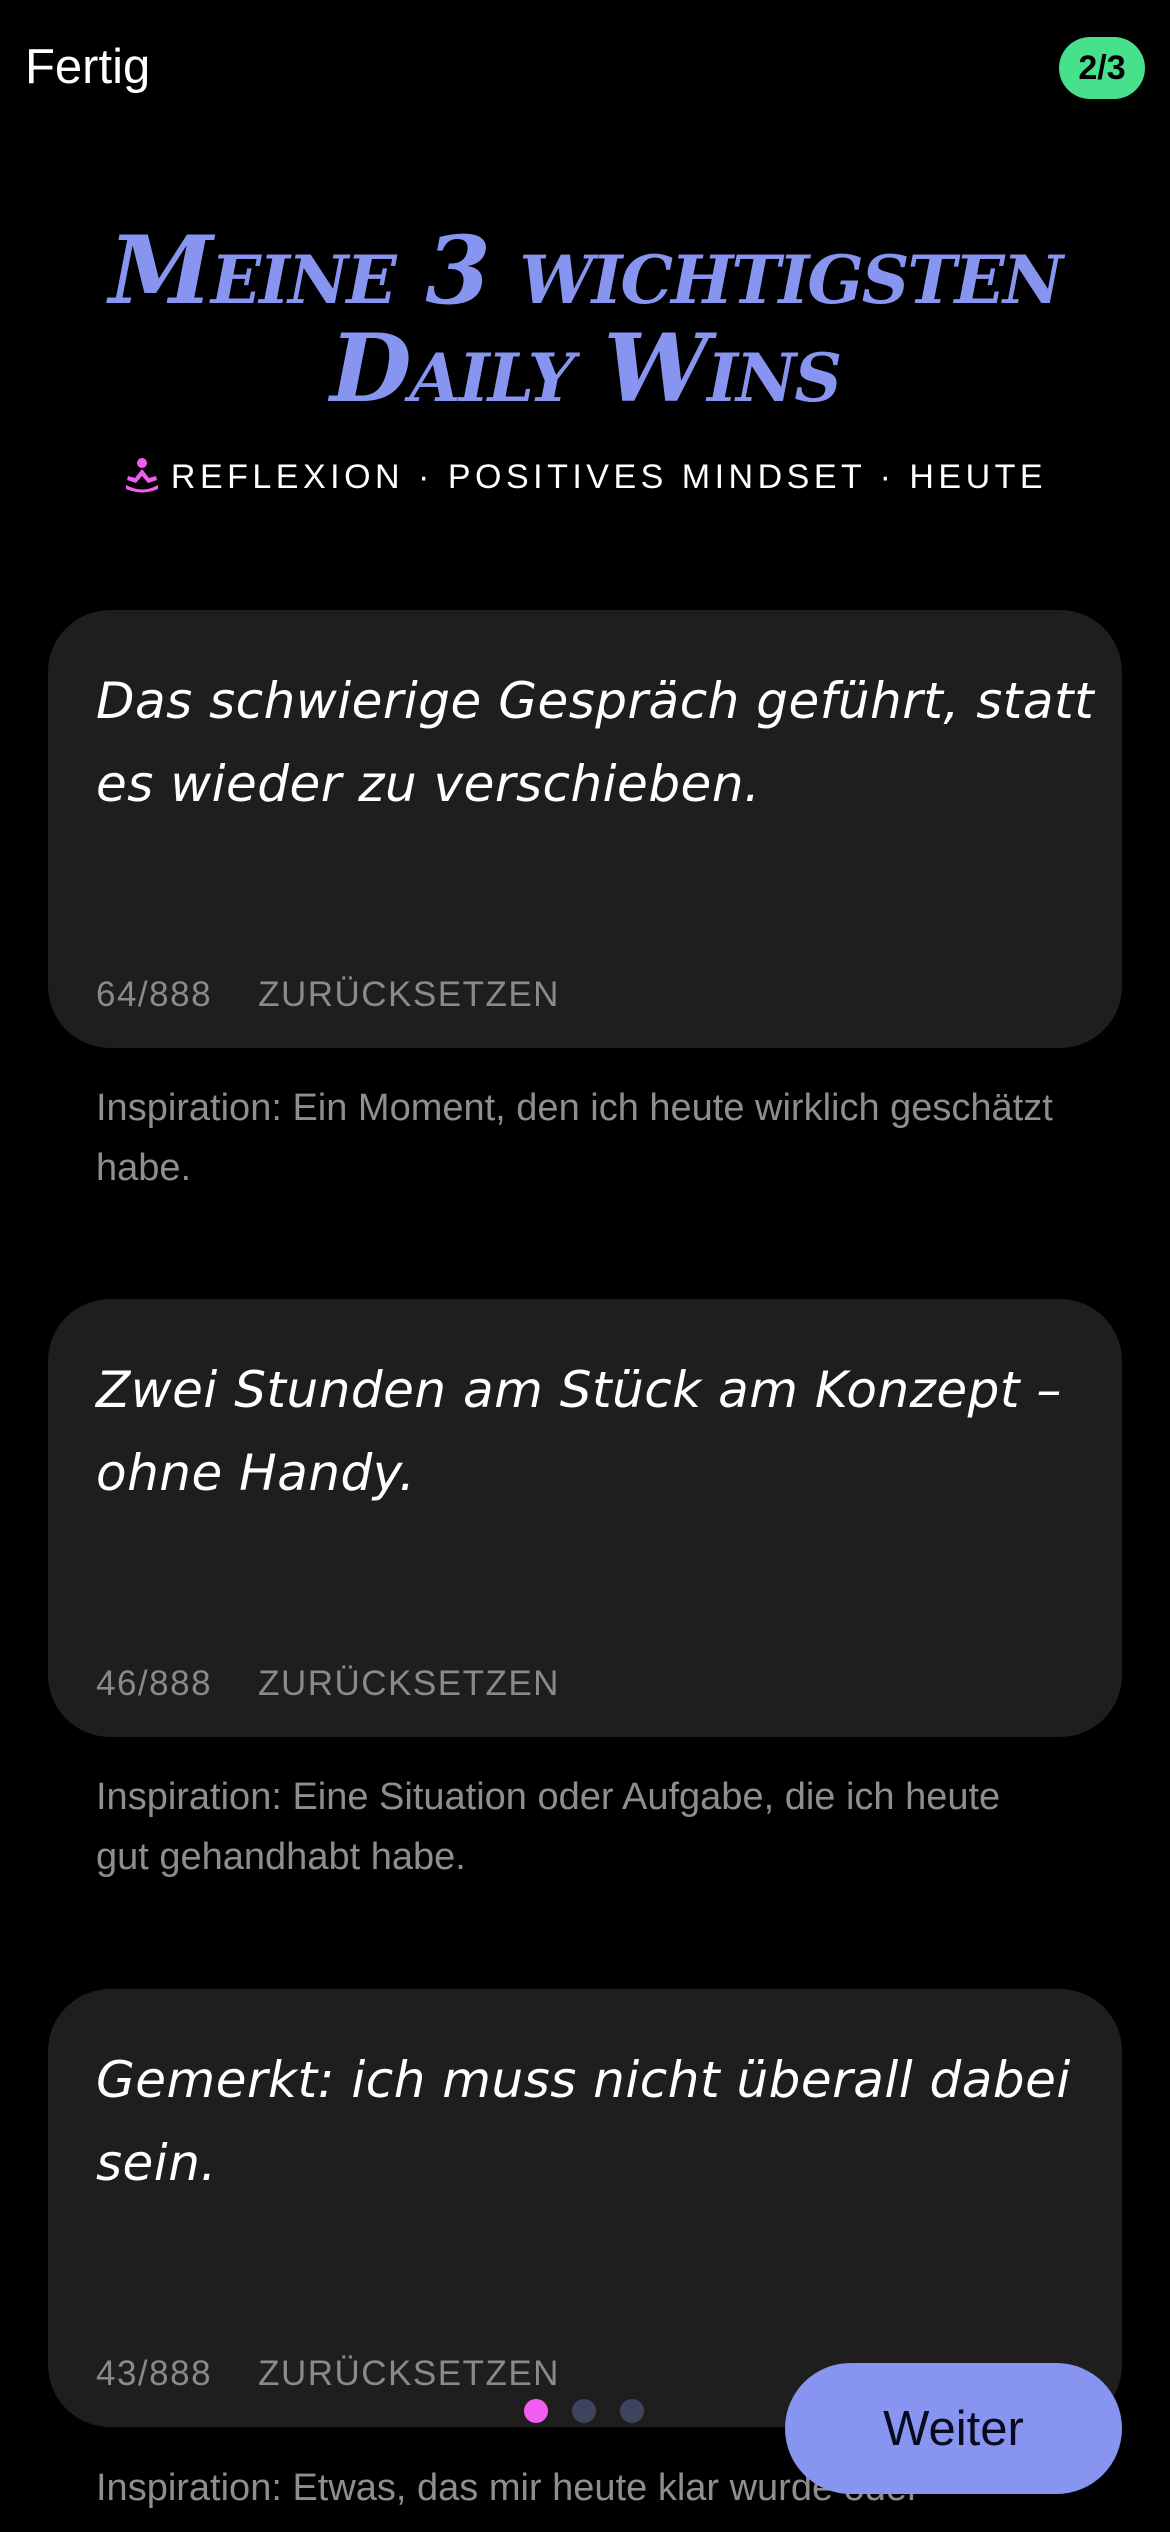 The image size is (1170, 2532). Describe the element at coordinates (585, 271) in the screenshot. I see `page-title-line-1: Meine 3 wichtigsten` at that location.